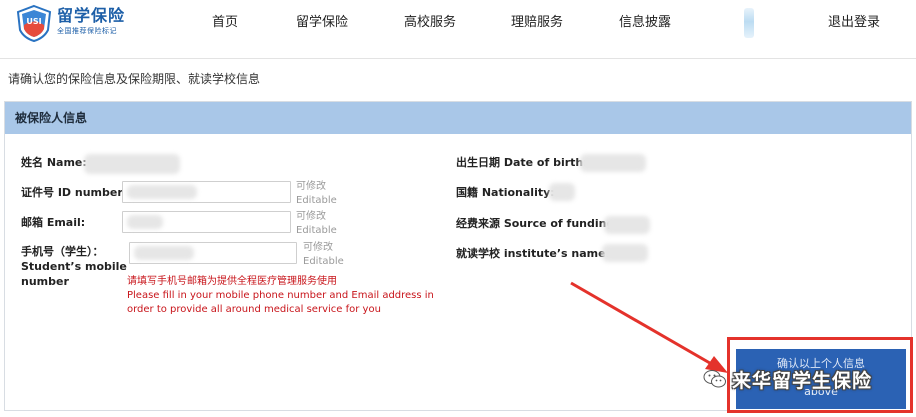 This screenshot has width=916, height=417. Describe the element at coordinates (62, 251) in the screenshot. I see `phone-label-cn: 手机号（学生）：` at that location.